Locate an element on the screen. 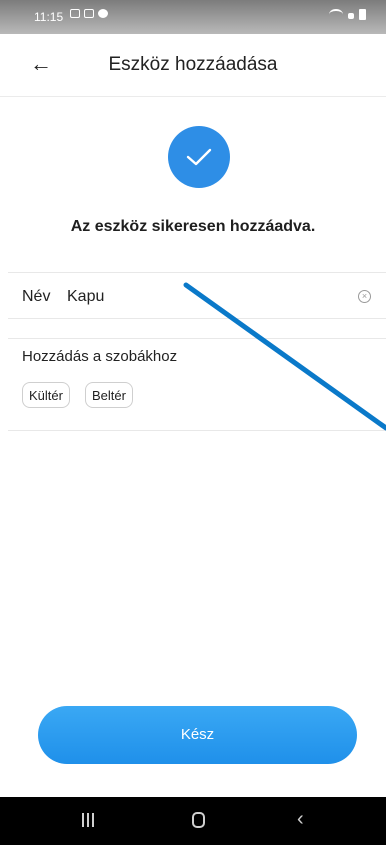  page-title: Eszköz hozzáadása is located at coordinates (193, 64).